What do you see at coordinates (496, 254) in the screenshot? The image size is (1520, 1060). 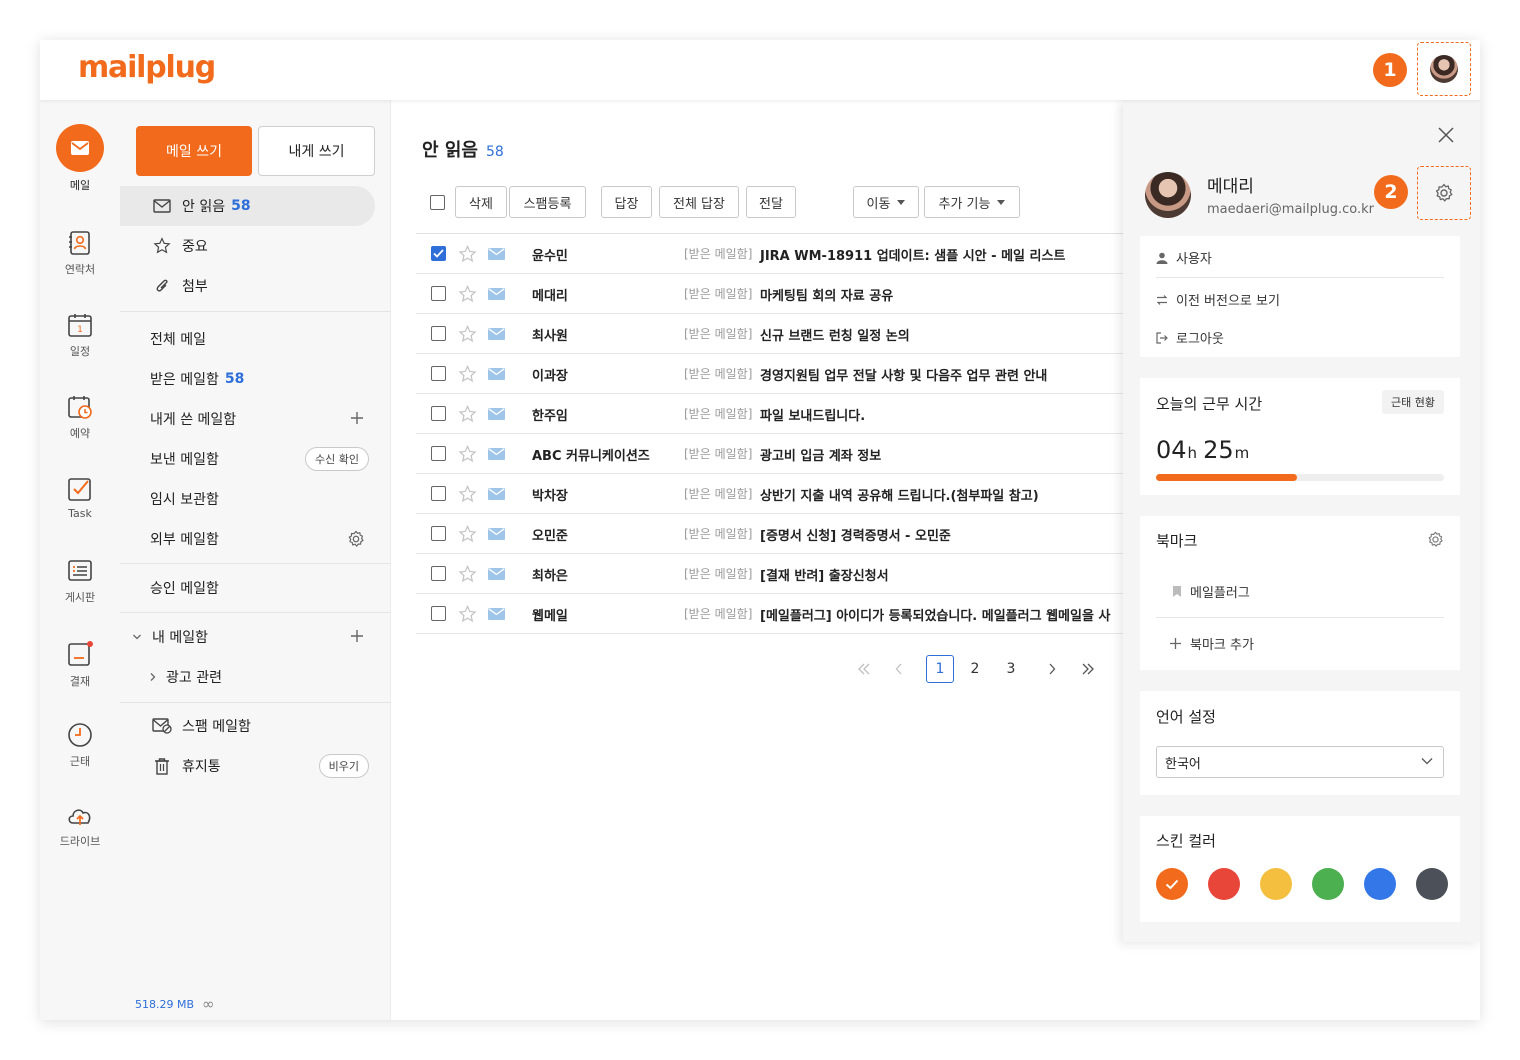 I see `unread-envelope-icon` at bounding box center [496, 254].